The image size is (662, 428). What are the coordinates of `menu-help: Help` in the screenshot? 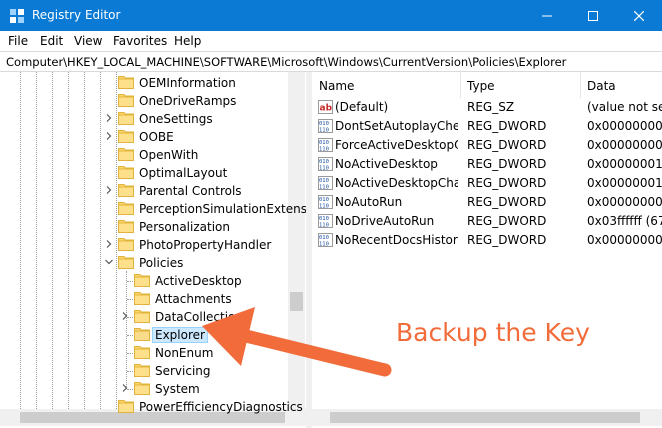 It's located at (187, 41).